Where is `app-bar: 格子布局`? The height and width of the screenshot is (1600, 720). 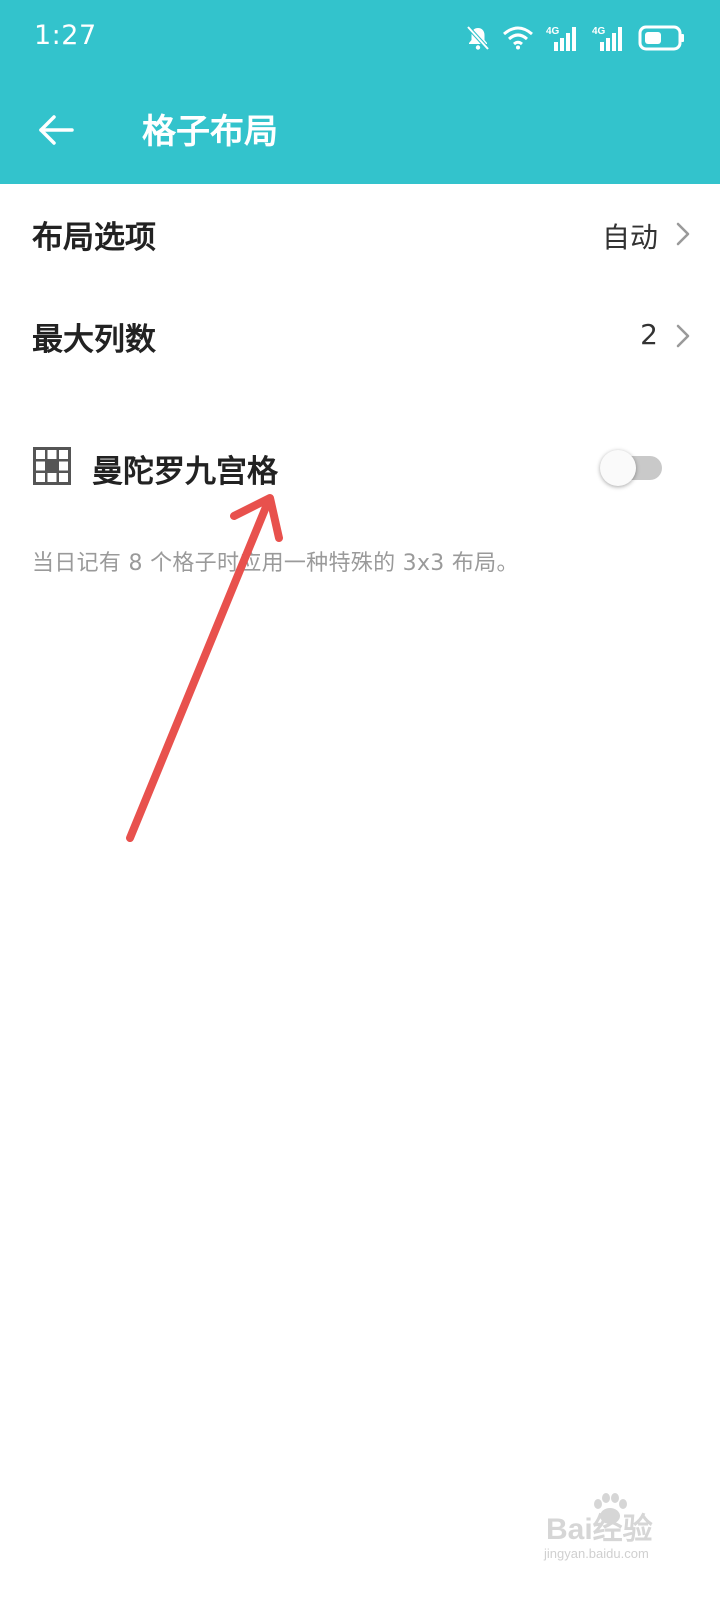 app-bar: 格子布局 is located at coordinates (360, 131).